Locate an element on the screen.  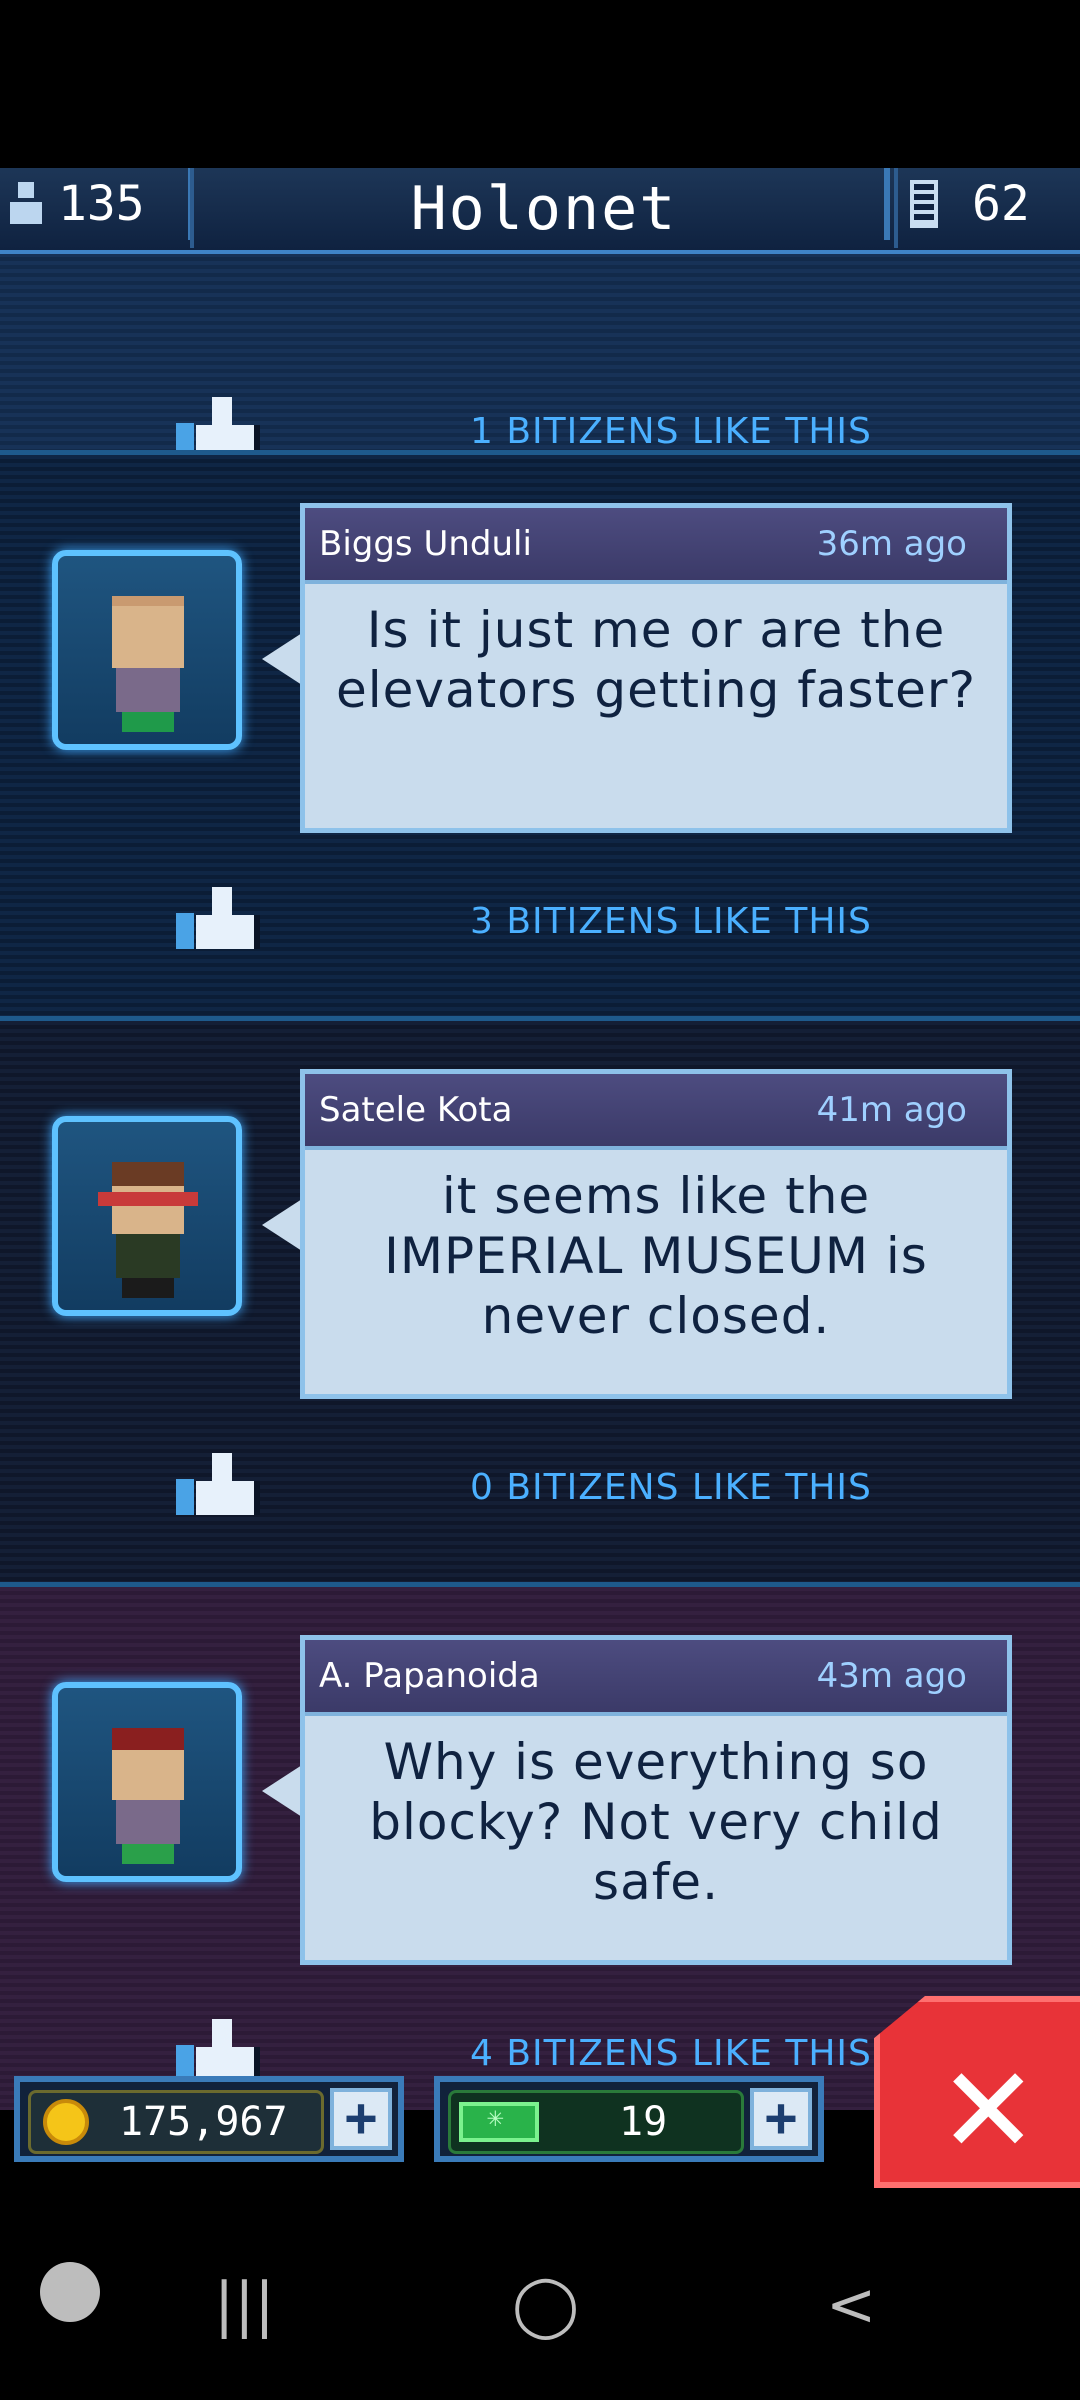
game-launcher-icon is located at coordinates (70, 2292).